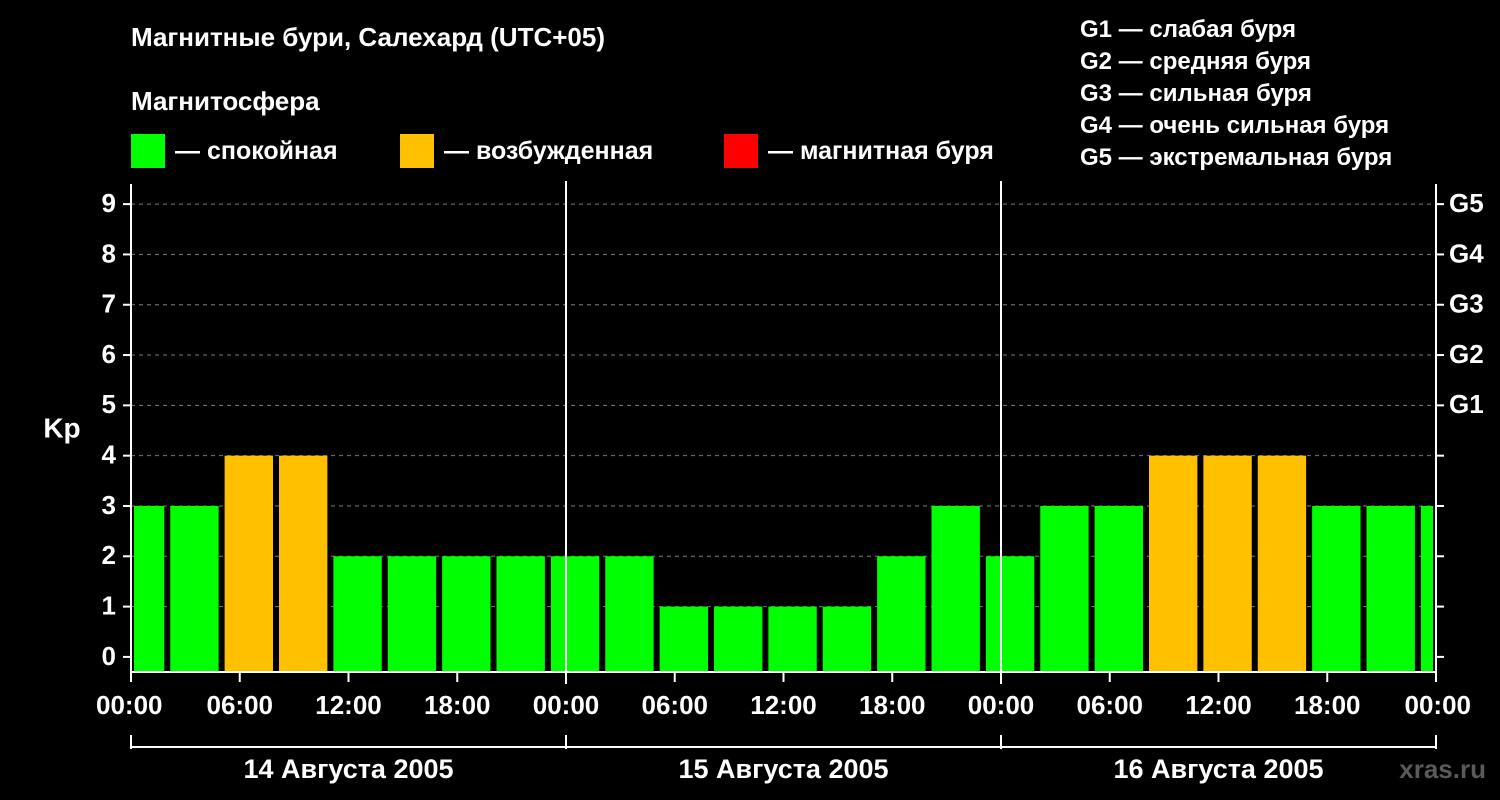  I want to click on day-label: 16 Августа 2005, so click(1218, 769).